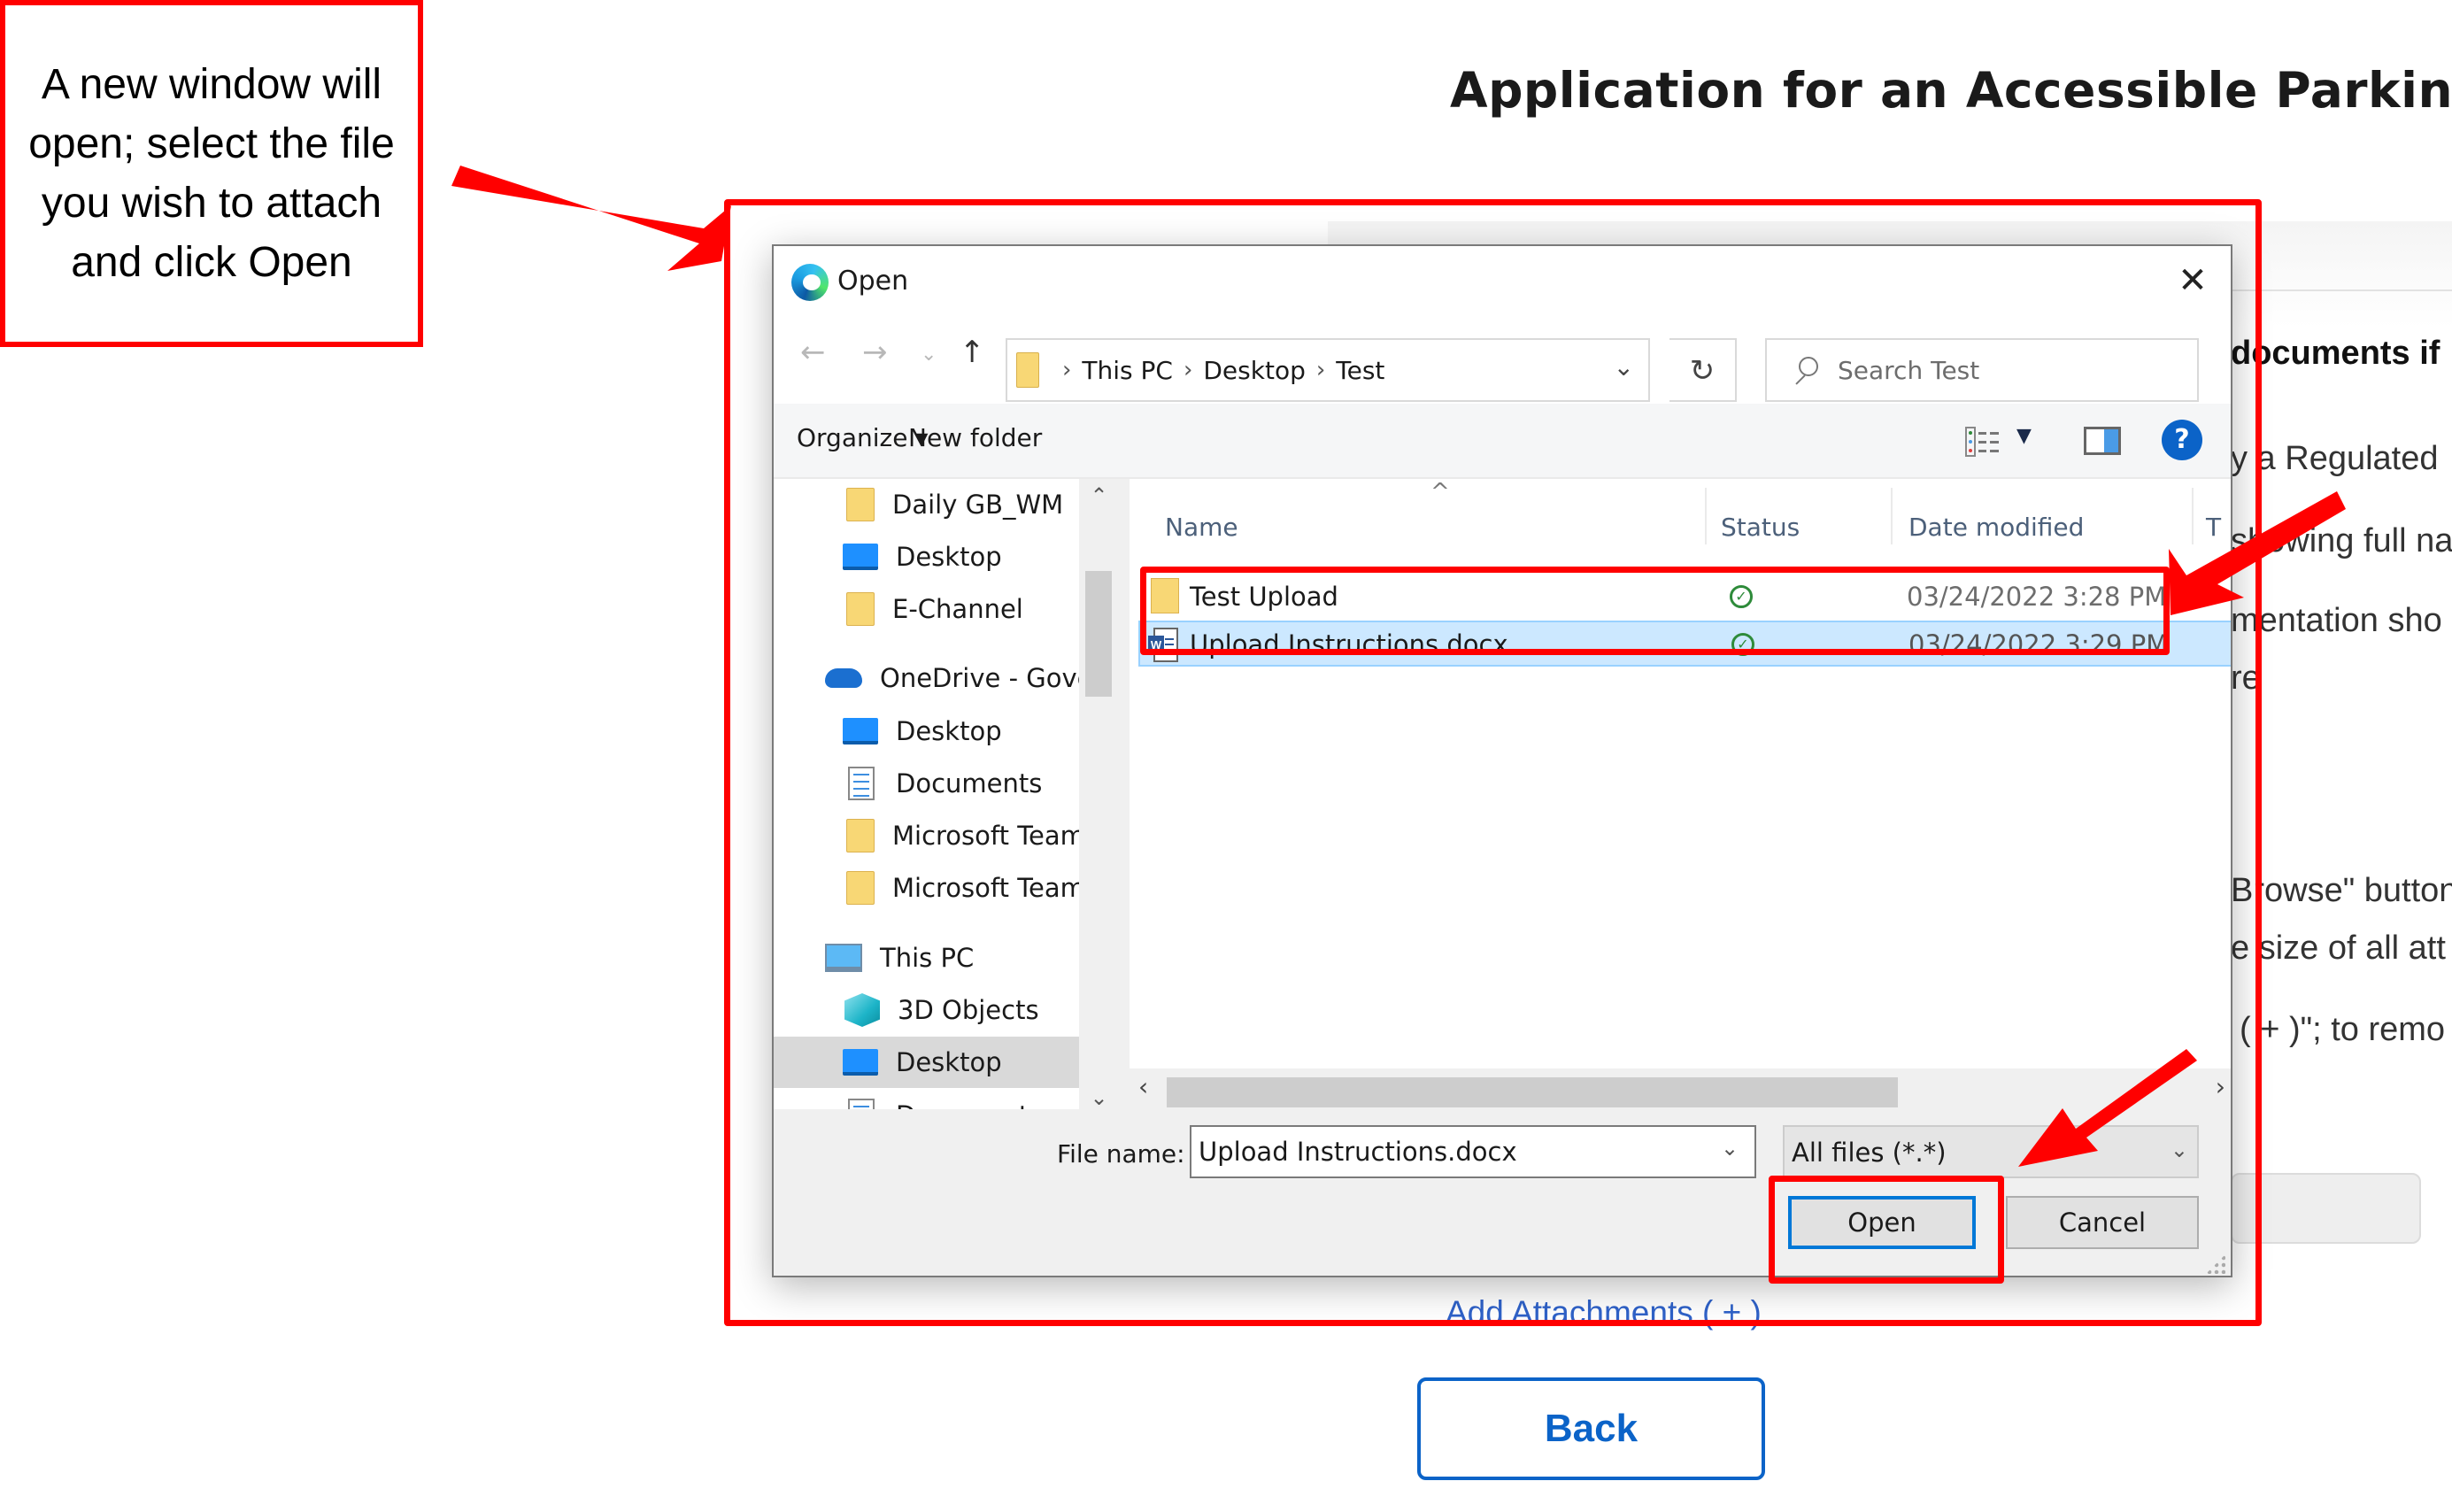  Describe the element at coordinates (2336, 620) in the screenshot. I see `bg-line: mentation sho` at that location.